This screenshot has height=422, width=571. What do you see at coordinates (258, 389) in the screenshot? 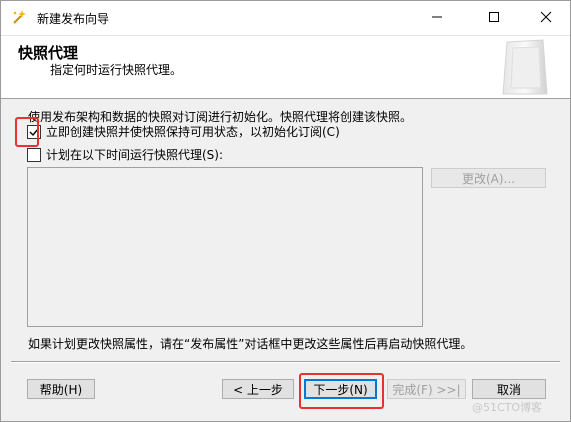
I see `back-button: < 上一步` at bounding box center [258, 389].